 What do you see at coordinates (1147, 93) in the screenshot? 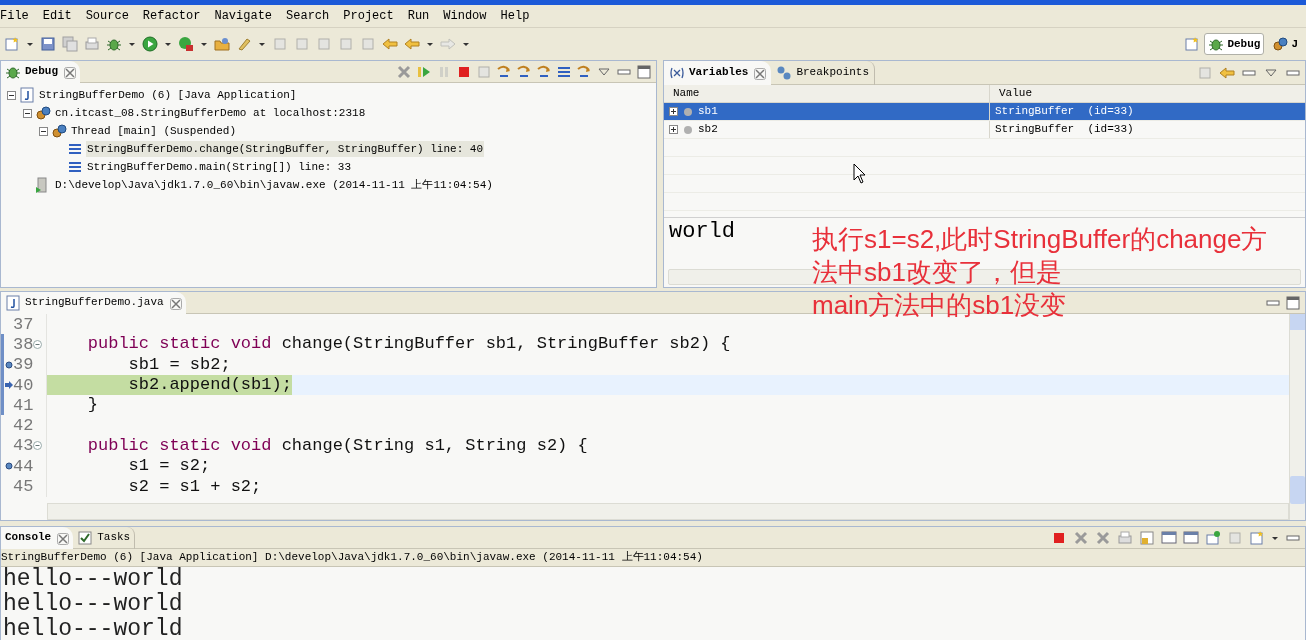
I see `column-header: Value` at bounding box center [1147, 93].